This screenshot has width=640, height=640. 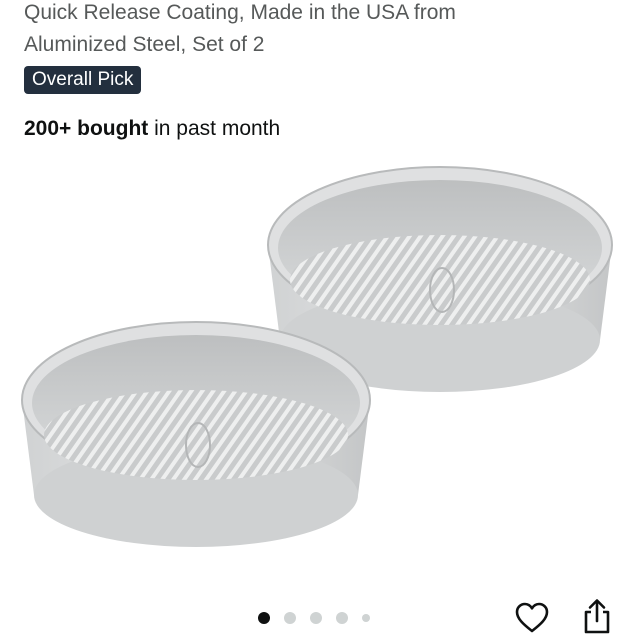 I want to click on overall-pick-badge: Overall Pick, so click(x=83, y=80).